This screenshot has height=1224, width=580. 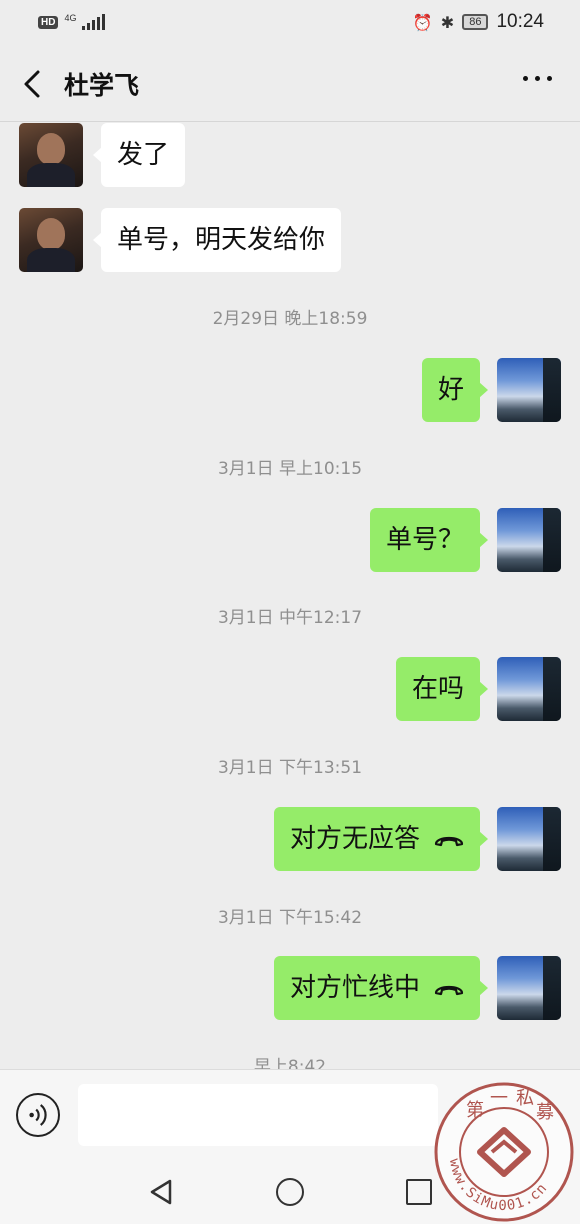 What do you see at coordinates (290, 618) in the screenshot?
I see `message-timestamp: 3月1日 中午12:17` at bounding box center [290, 618].